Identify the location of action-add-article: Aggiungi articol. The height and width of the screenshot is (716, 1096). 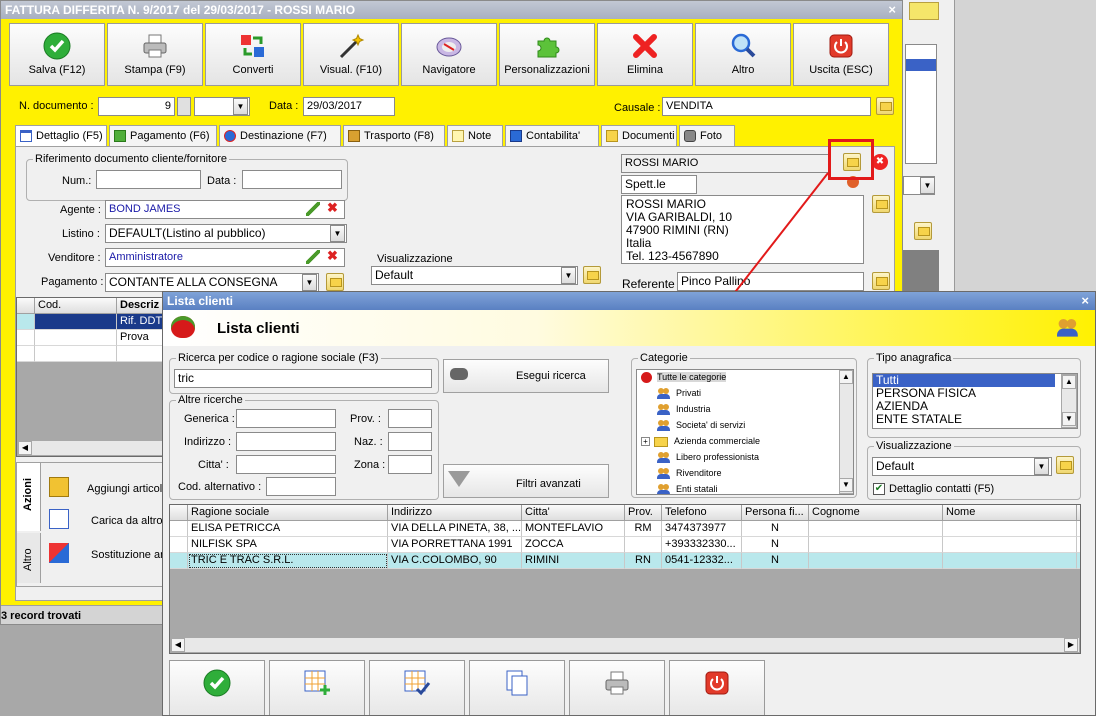
(111, 488).